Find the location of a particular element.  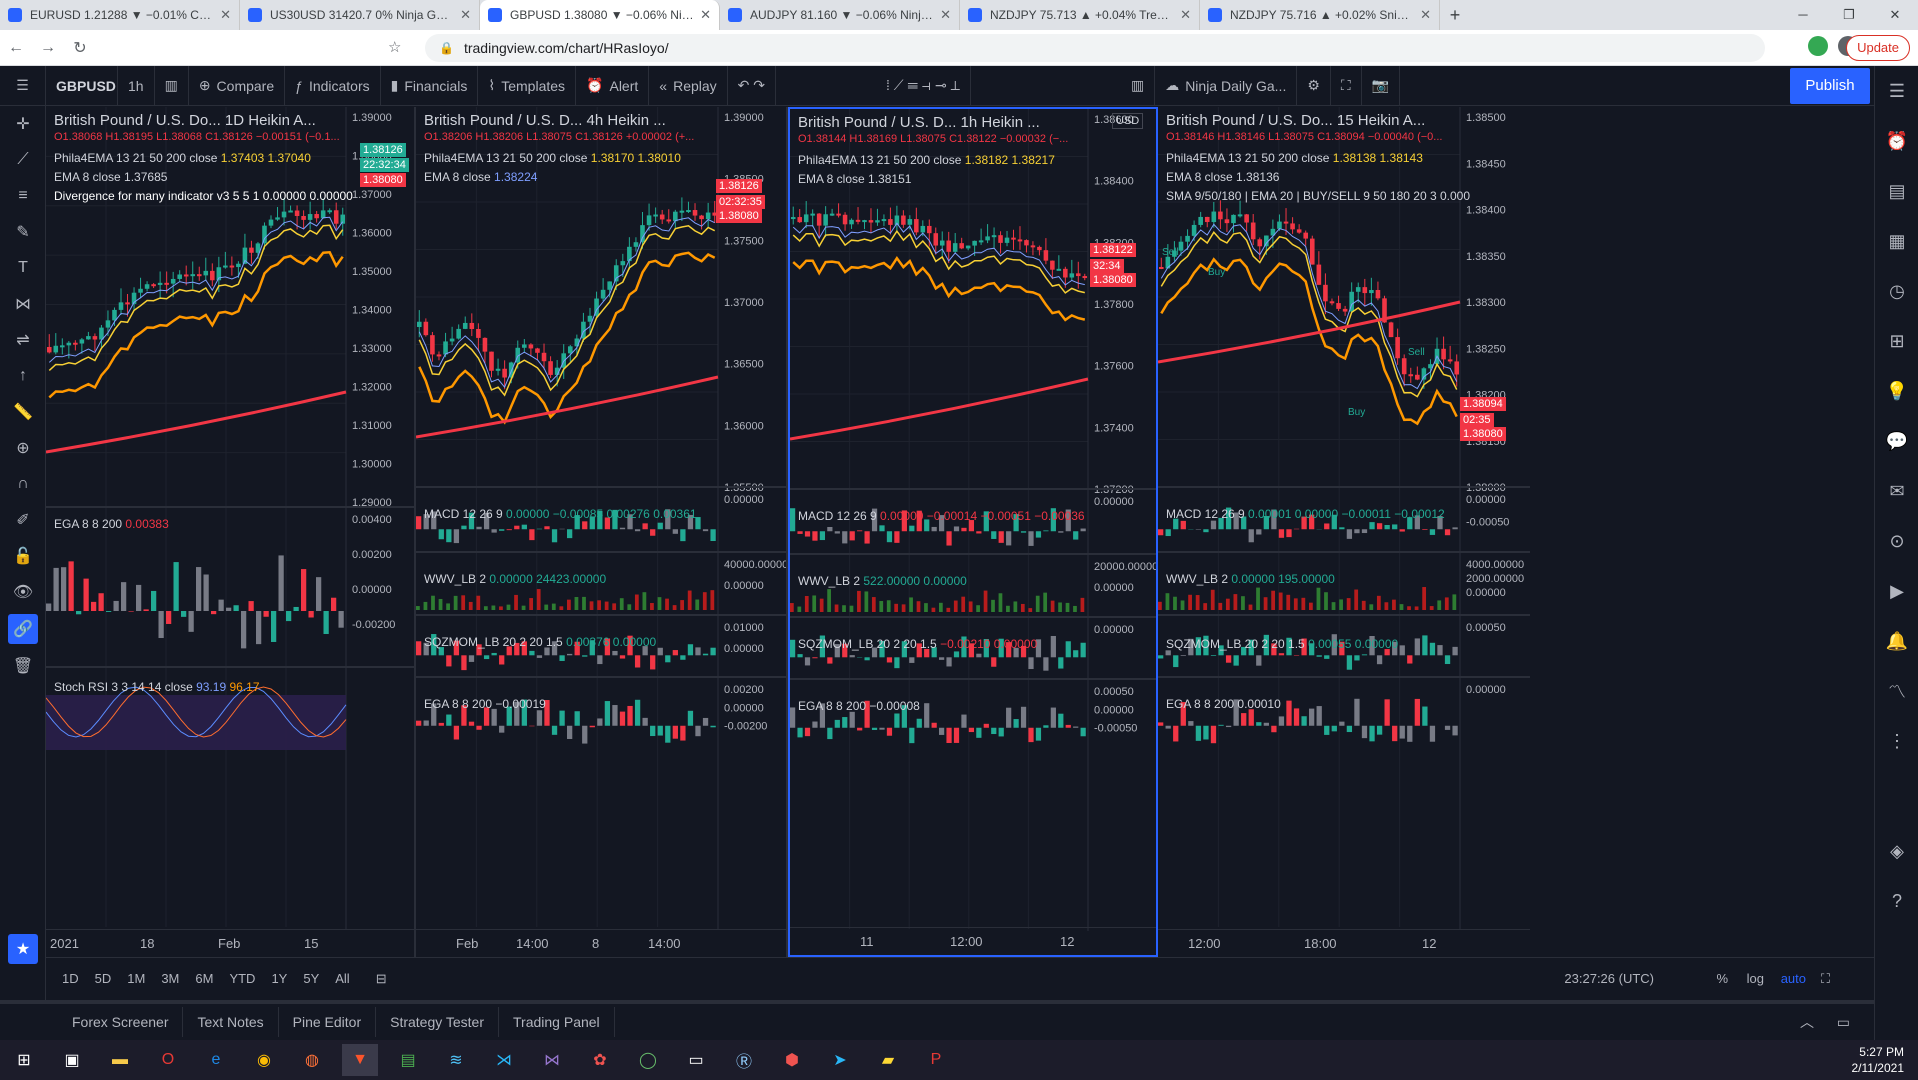

prediction-icon: ⇌ is located at coordinates (23, 340).